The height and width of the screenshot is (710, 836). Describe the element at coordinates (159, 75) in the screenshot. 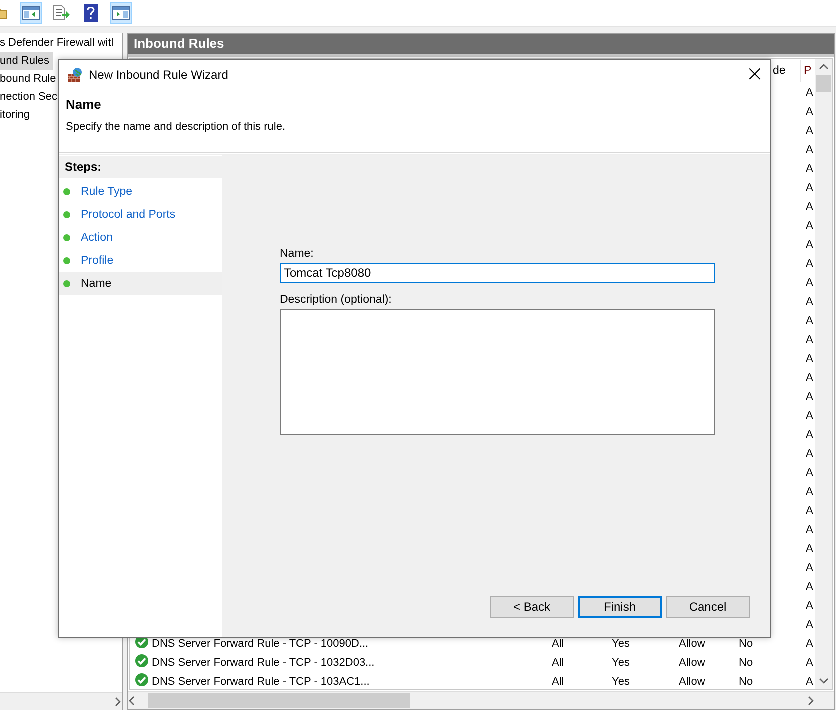

I see `dialog-title: New Inbound Rule Wizard` at that location.